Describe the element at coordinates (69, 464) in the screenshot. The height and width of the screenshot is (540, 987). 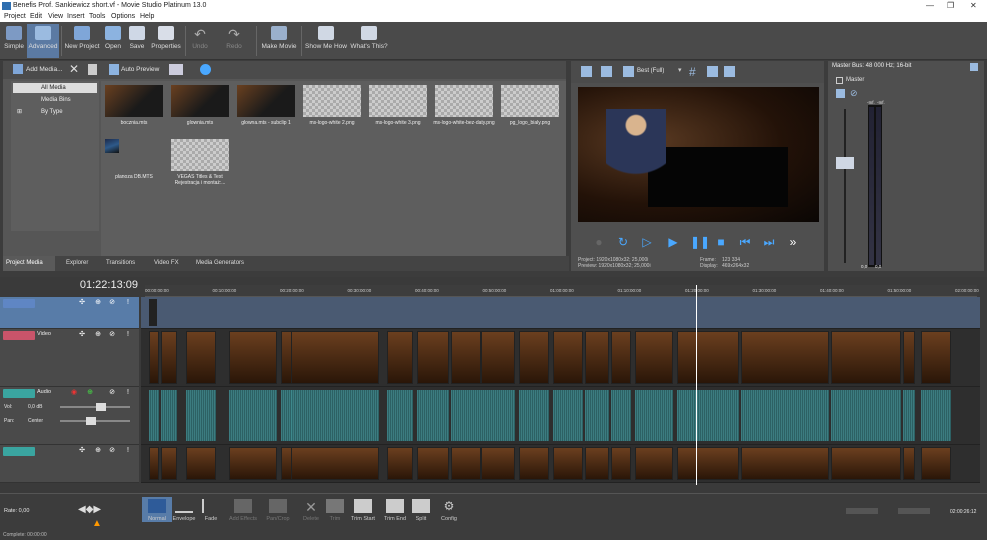
I see `track-header-video-2: ✣ ⊕ ⊘ !` at that location.